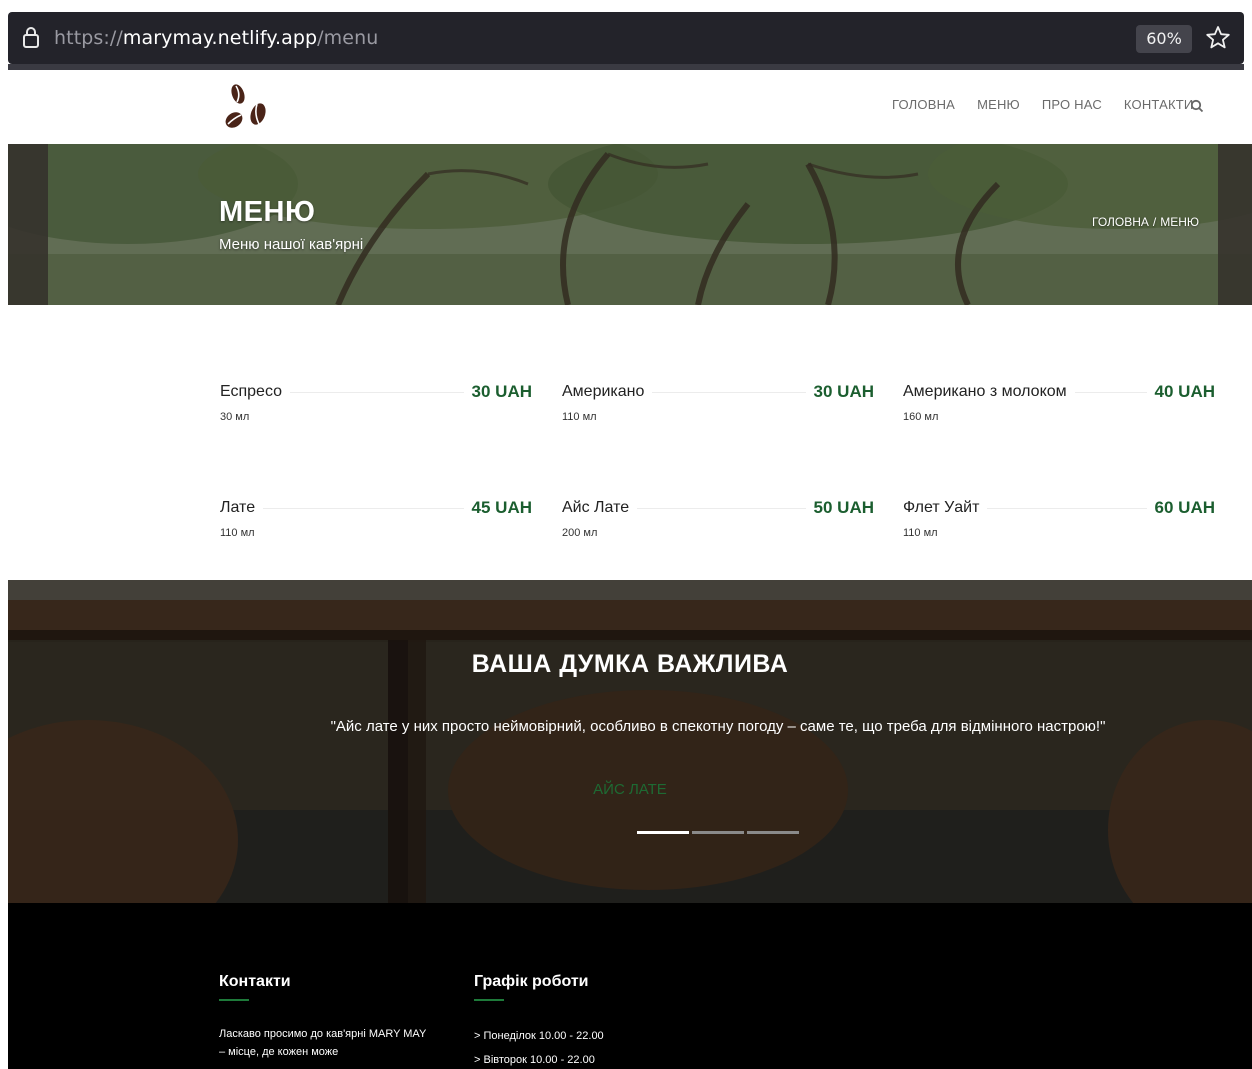  I want to click on coffee-beans-logo, so click(250, 107).